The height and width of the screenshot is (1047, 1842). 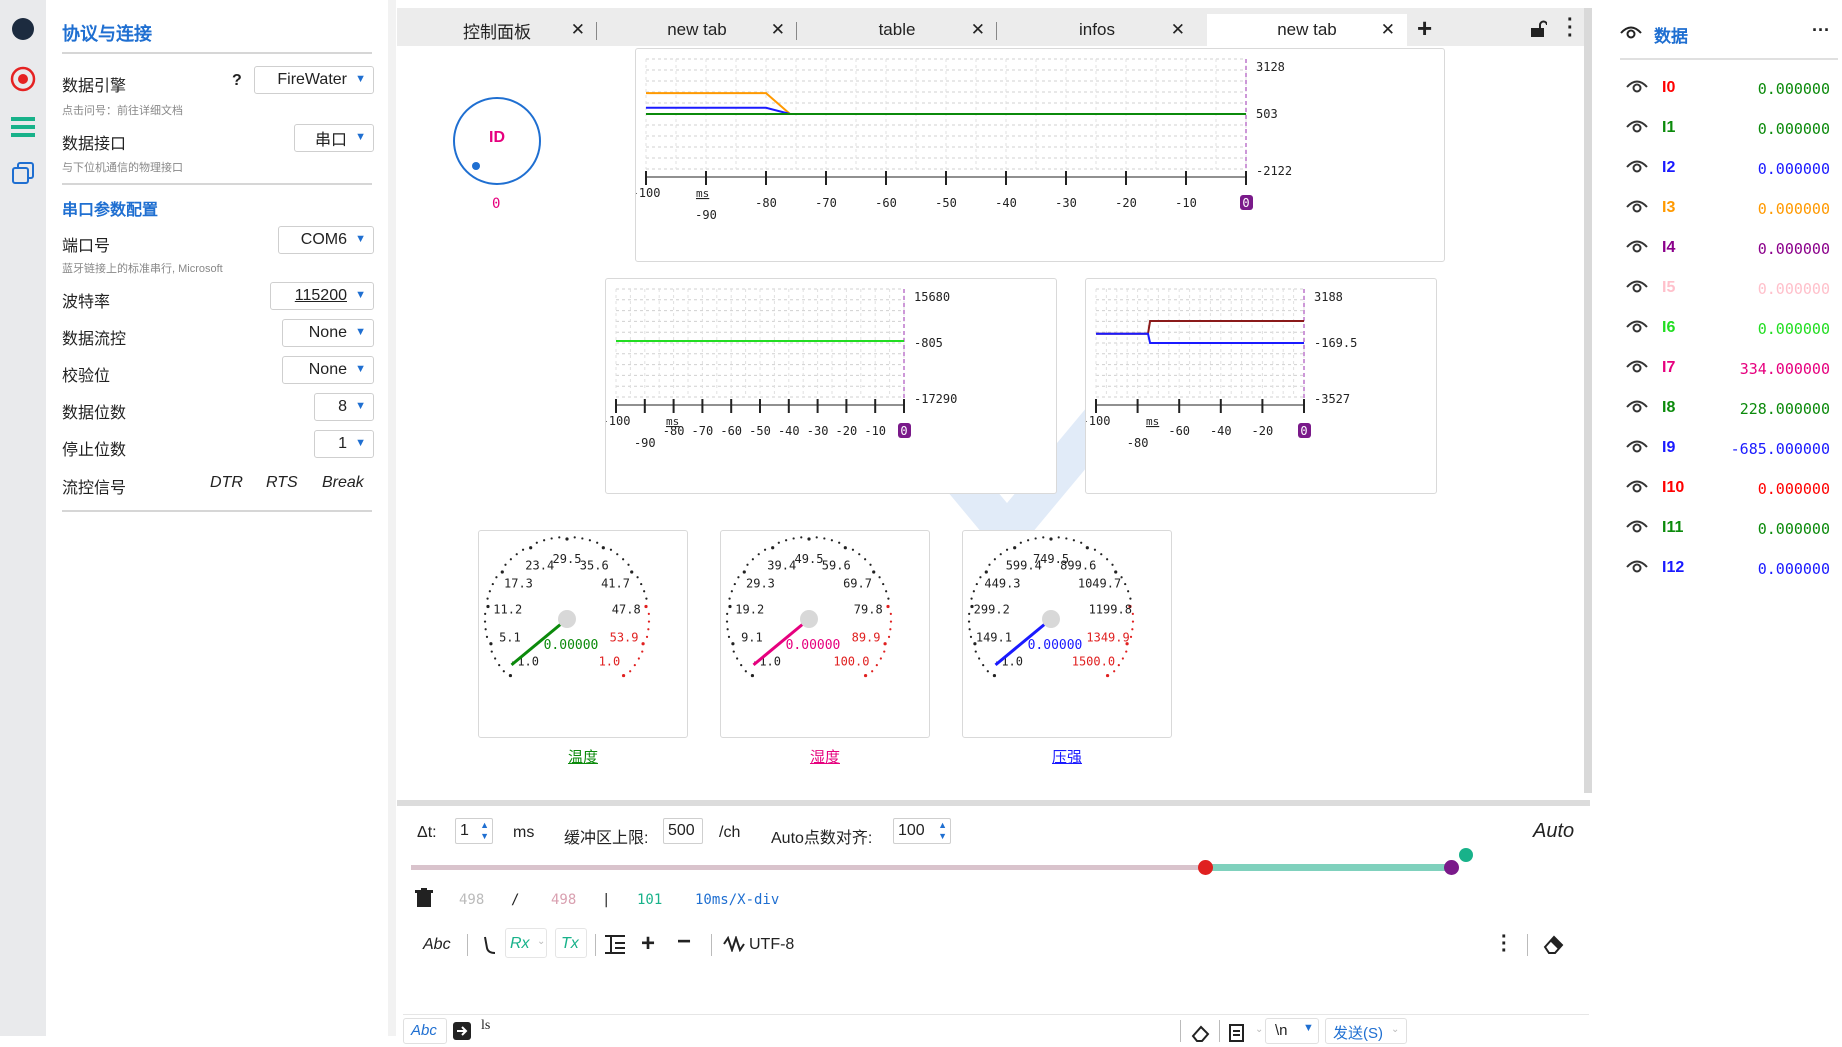 I want to click on waveform-icon, so click(x=734, y=945).